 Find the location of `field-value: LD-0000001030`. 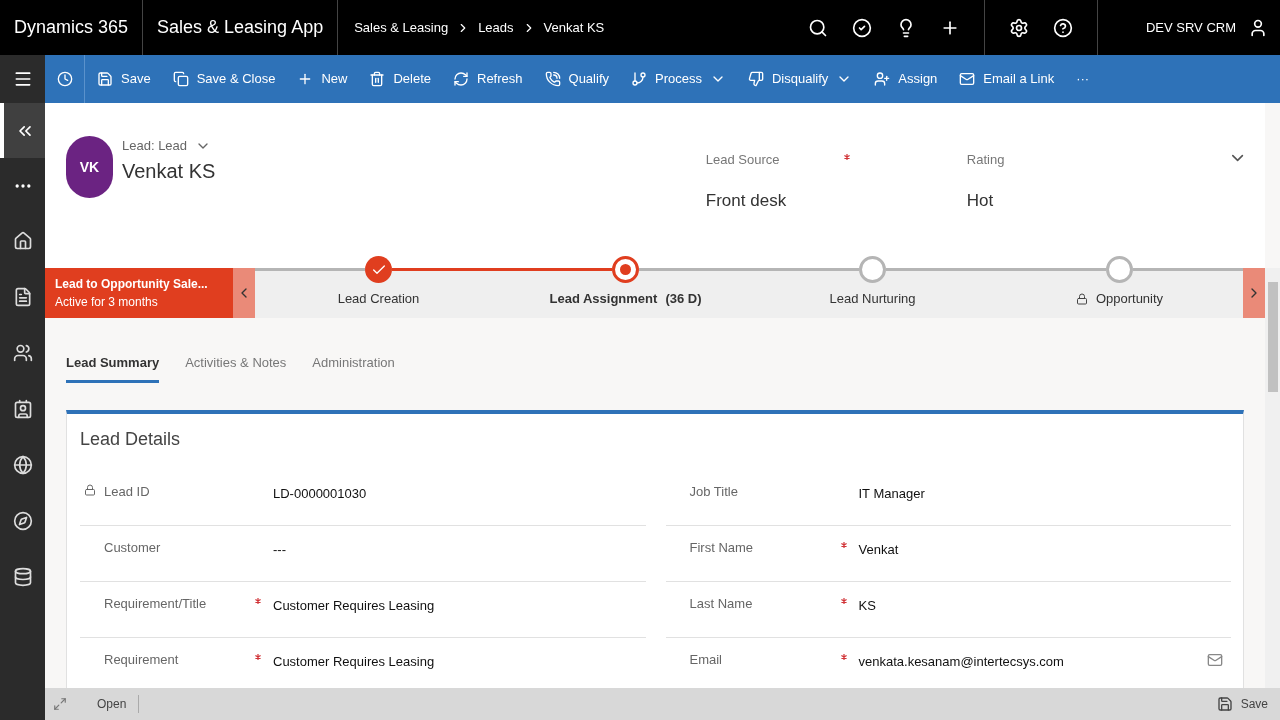

field-value: LD-0000001030 is located at coordinates (459, 493).